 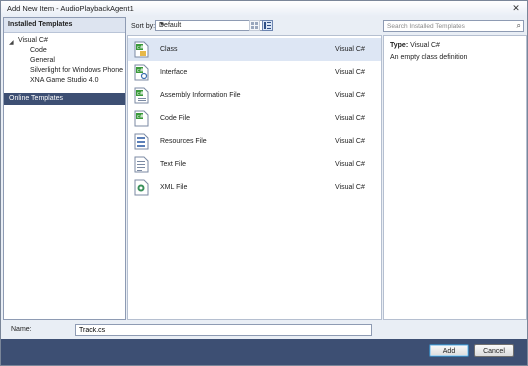 I want to click on window-title: Add New Item - AudioPlaybackAgent1, so click(x=70, y=8).